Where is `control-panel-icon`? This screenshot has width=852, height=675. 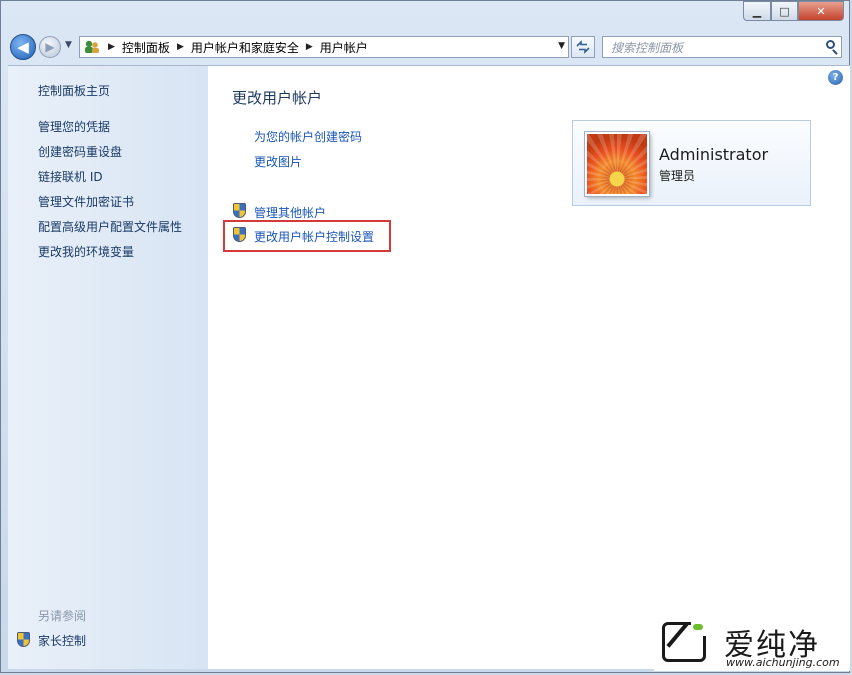 control-panel-icon is located at coordinates (92, 47).